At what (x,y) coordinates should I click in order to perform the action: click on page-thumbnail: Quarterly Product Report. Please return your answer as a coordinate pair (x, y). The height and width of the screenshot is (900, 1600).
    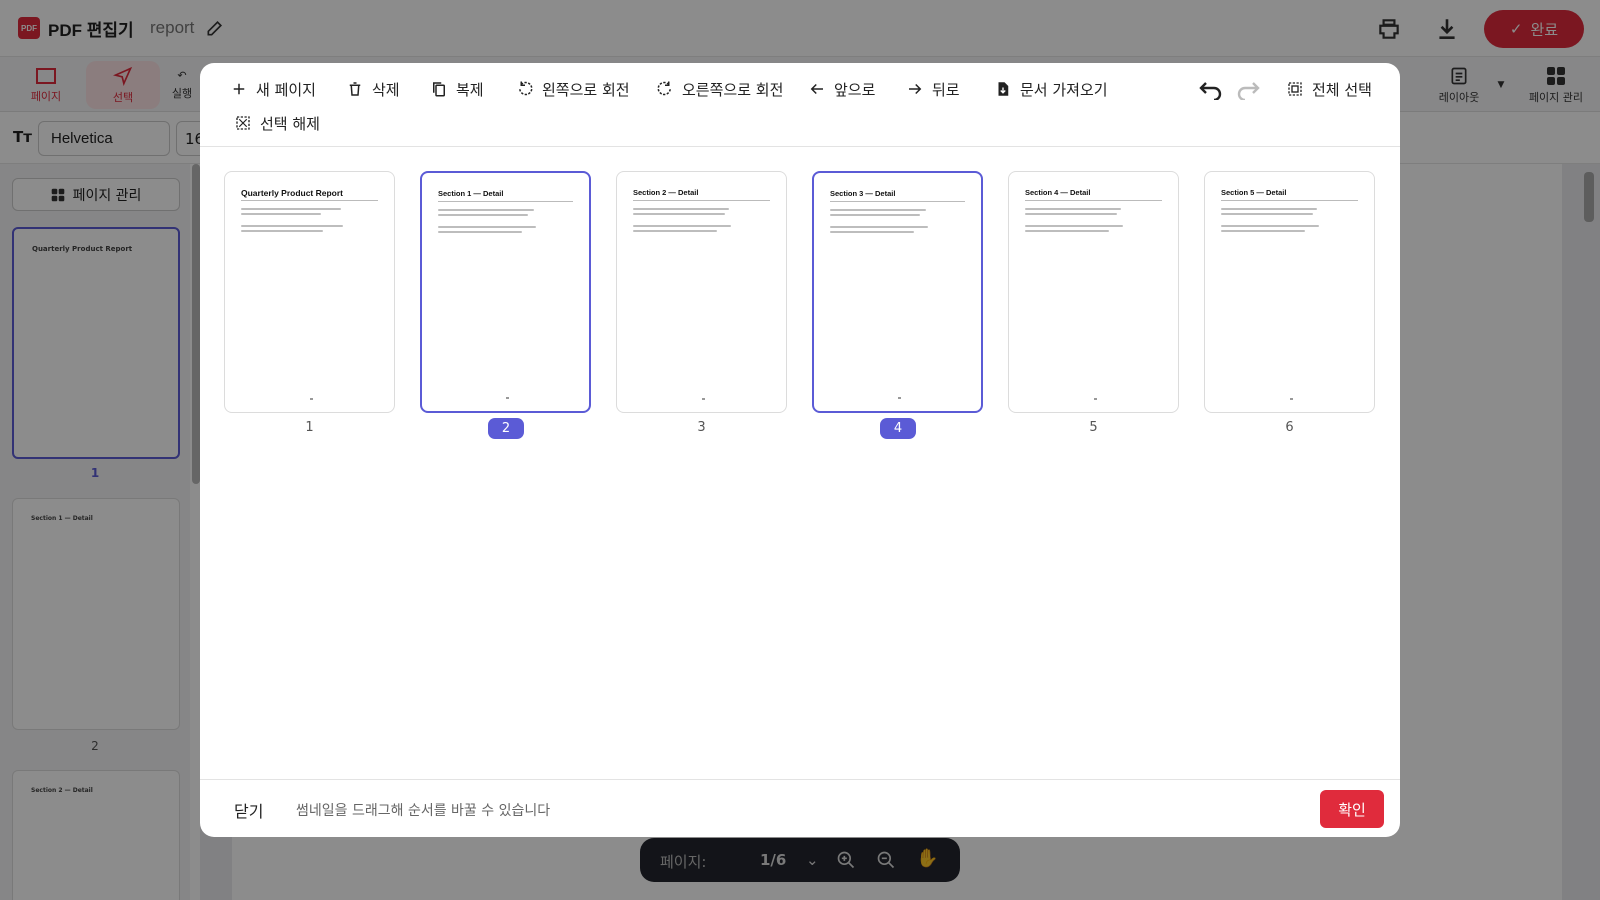
    Looking at the image, I should click on (309, 292).